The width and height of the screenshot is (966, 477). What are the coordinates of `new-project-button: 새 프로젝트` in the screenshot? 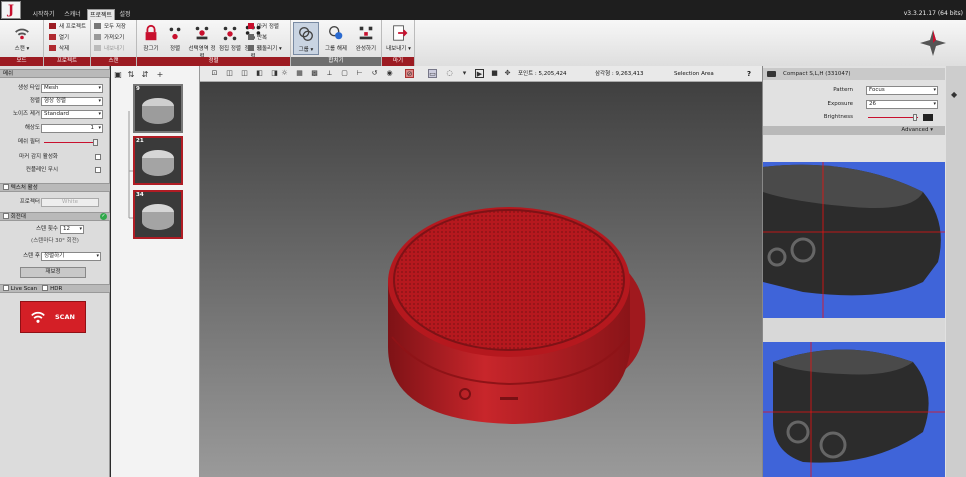 It's located at (67, 27).